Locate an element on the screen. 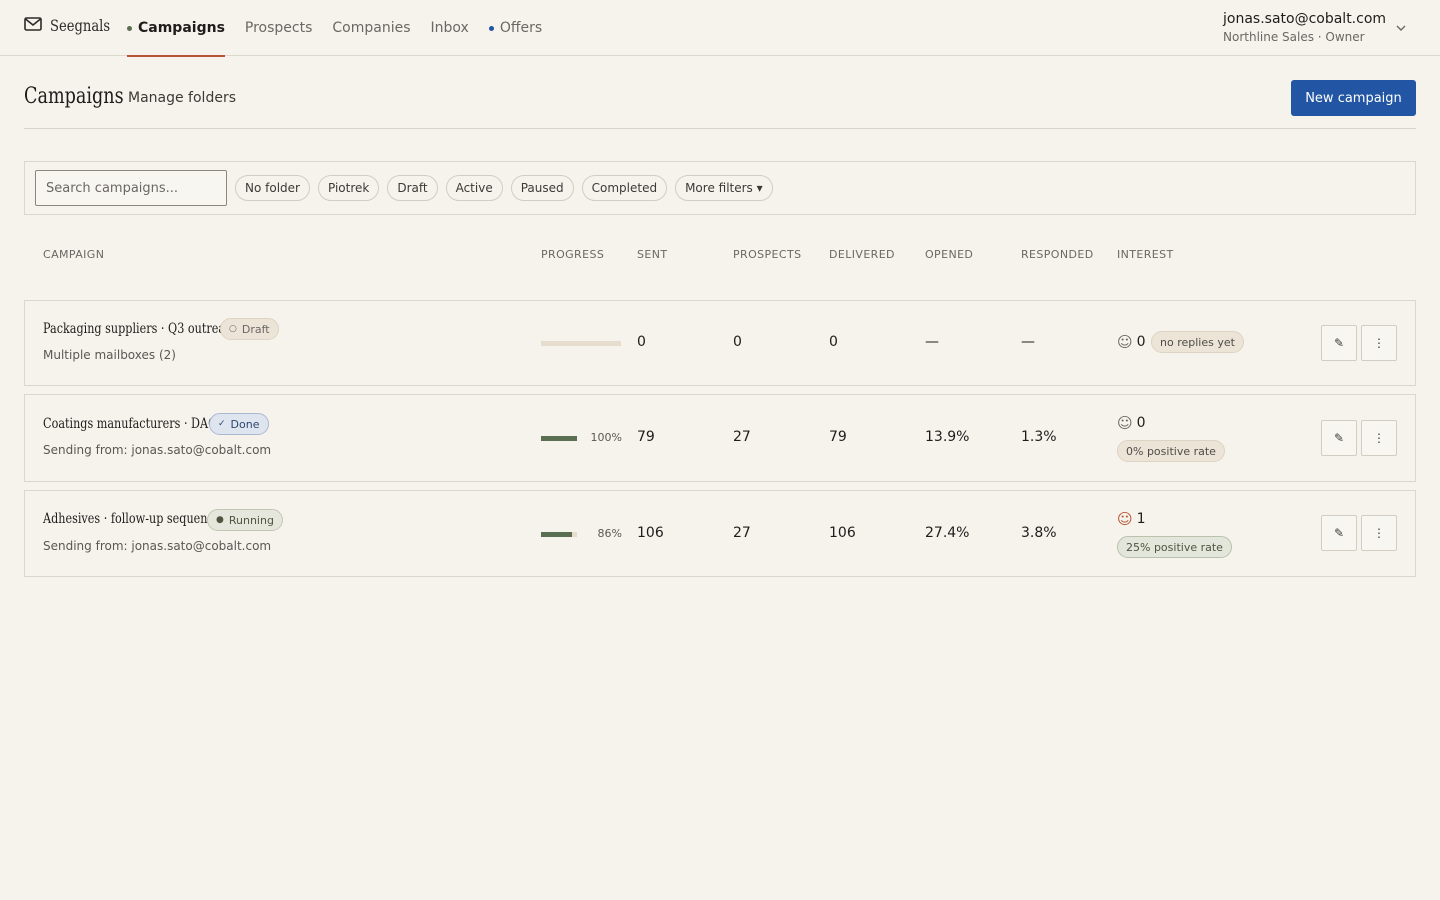 Image resolution: width=1440 pixels, height=900 pixels. nav-item-campaigns: Campaigns is located at coordinates (176, 28).